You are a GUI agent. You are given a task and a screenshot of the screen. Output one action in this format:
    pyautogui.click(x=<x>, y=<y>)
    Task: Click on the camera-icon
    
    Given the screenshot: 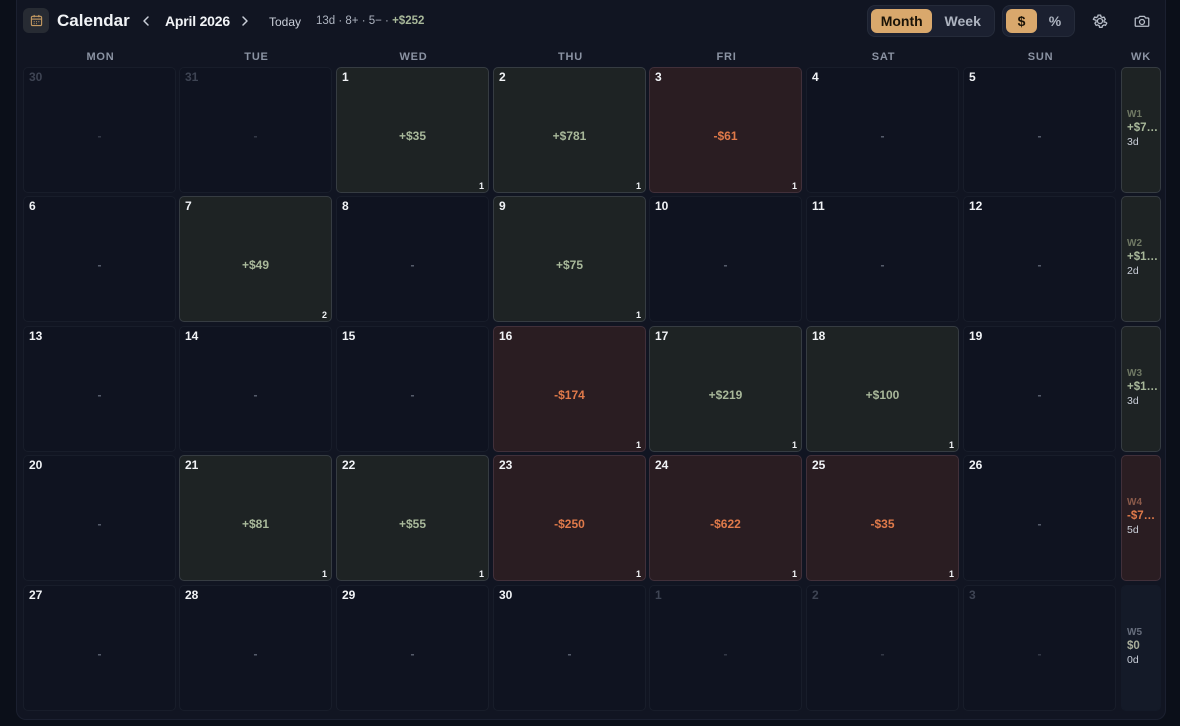 What is the action you would take?
    pyautogui.click(x=1142, y=21)
    